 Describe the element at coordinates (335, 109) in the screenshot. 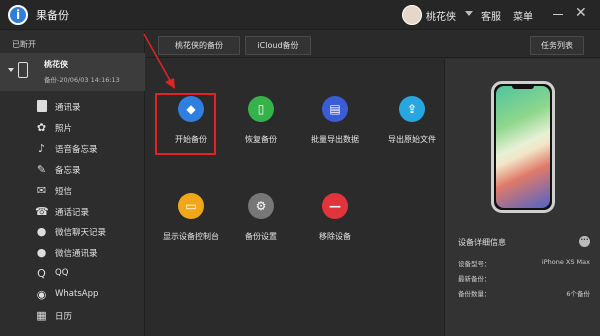

I see `export-data-icon: ▤` at that location.